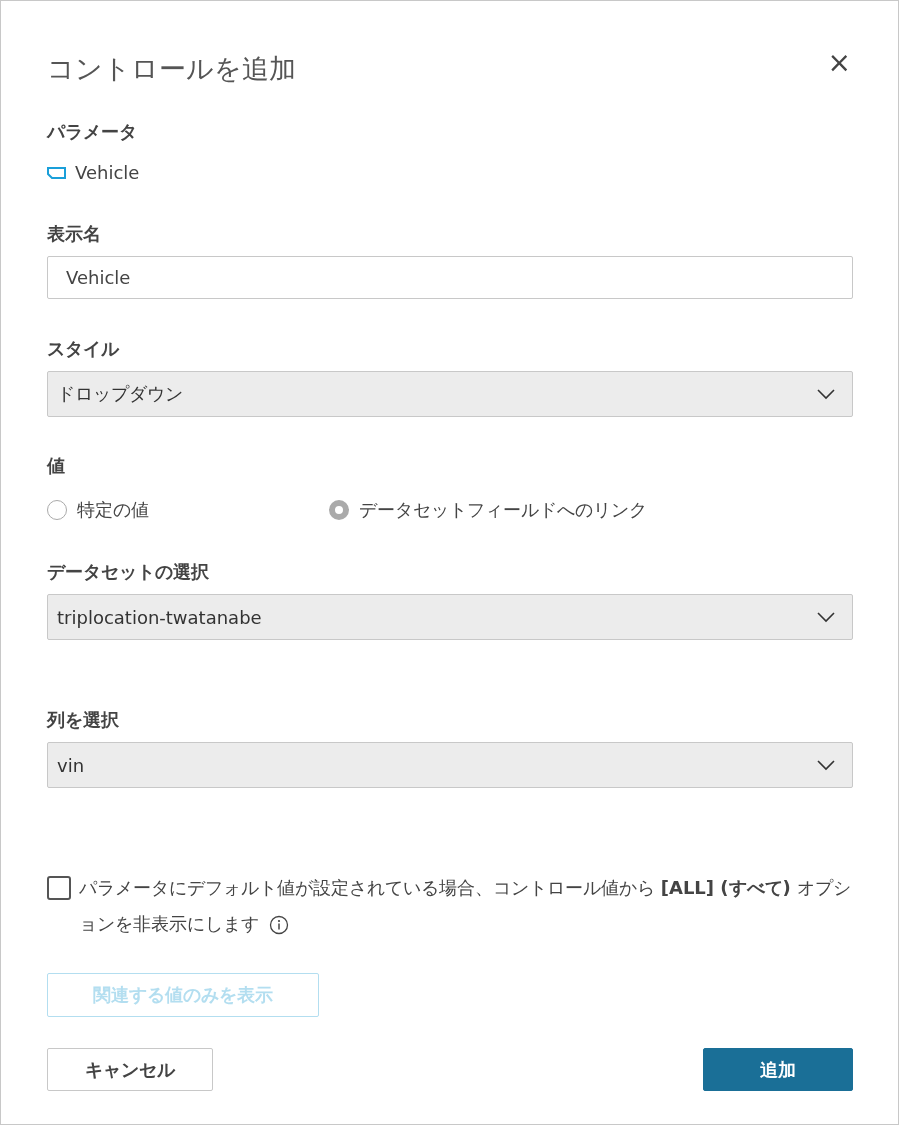 The width and height of the screenshot is (899, 1125). What do you see at coordinates (839, 63) in the screenshot?
I see `close-button: ×` at bounding box center [839, 63].